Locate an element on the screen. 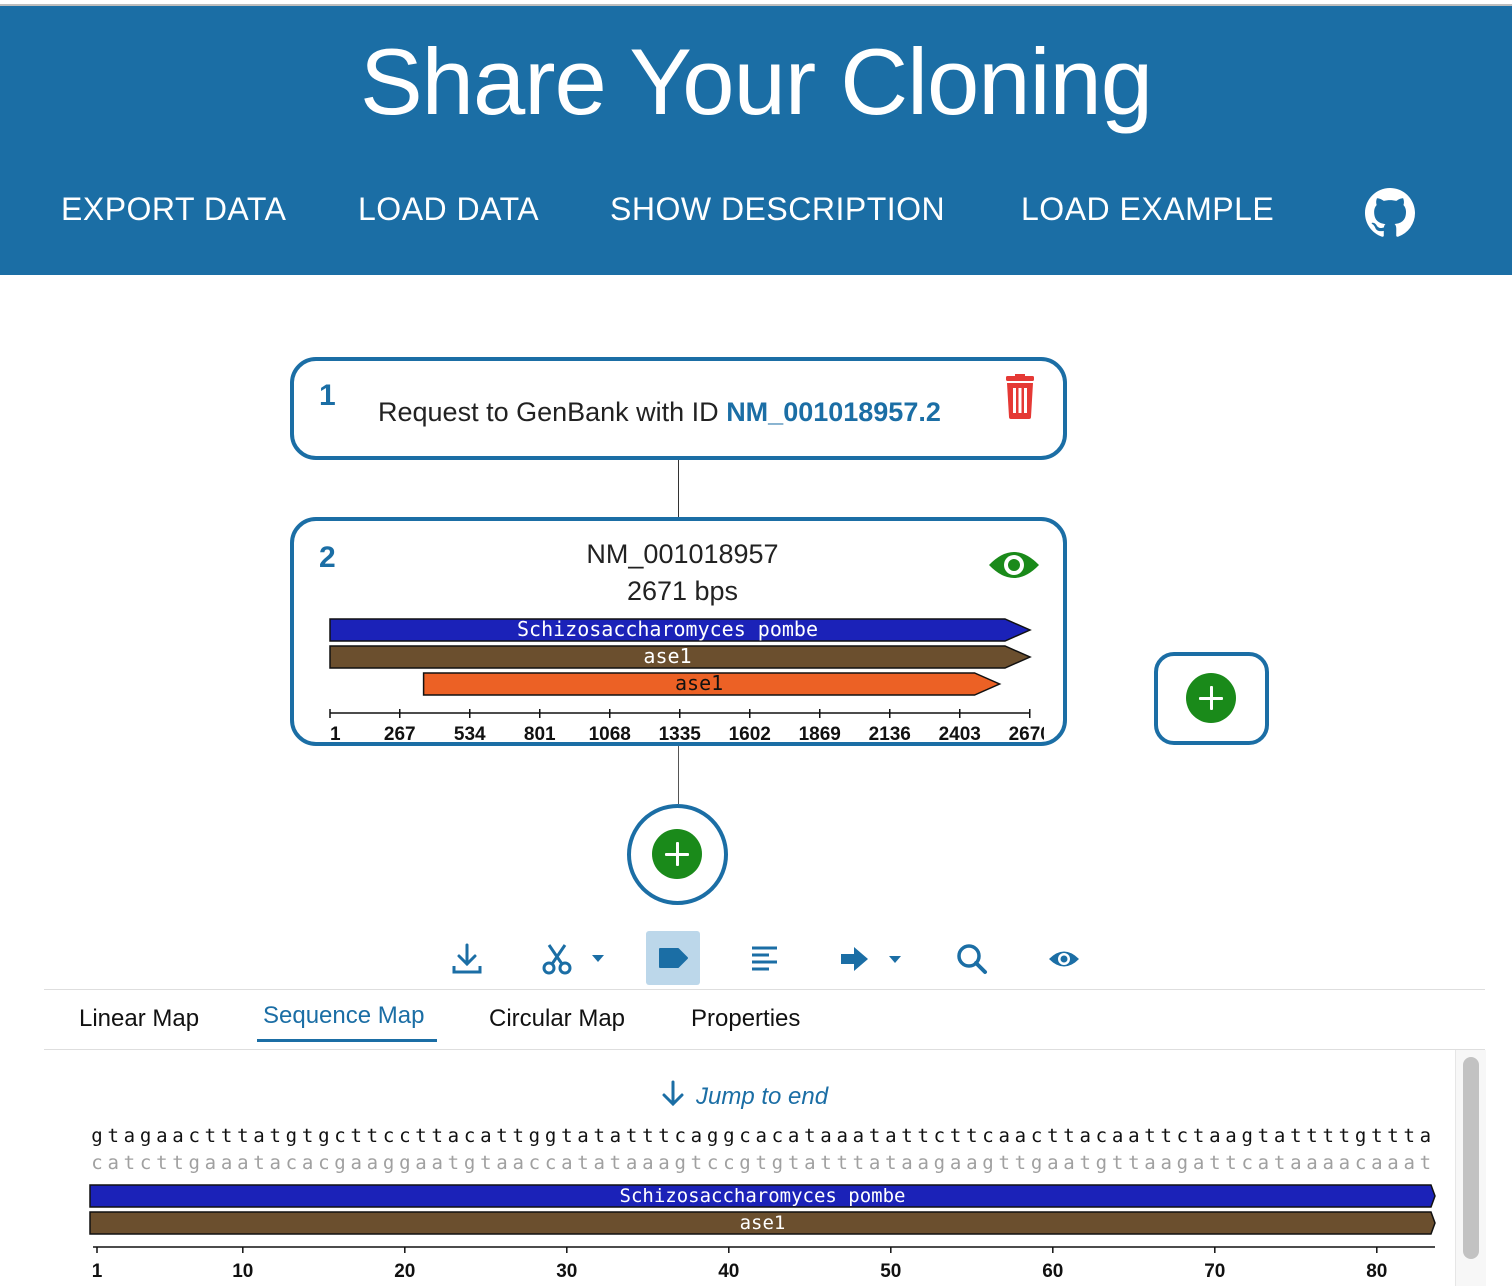 The height and width of the screenshot is (1286, 1512). add-step-circle is located at coordinates (677, 854).